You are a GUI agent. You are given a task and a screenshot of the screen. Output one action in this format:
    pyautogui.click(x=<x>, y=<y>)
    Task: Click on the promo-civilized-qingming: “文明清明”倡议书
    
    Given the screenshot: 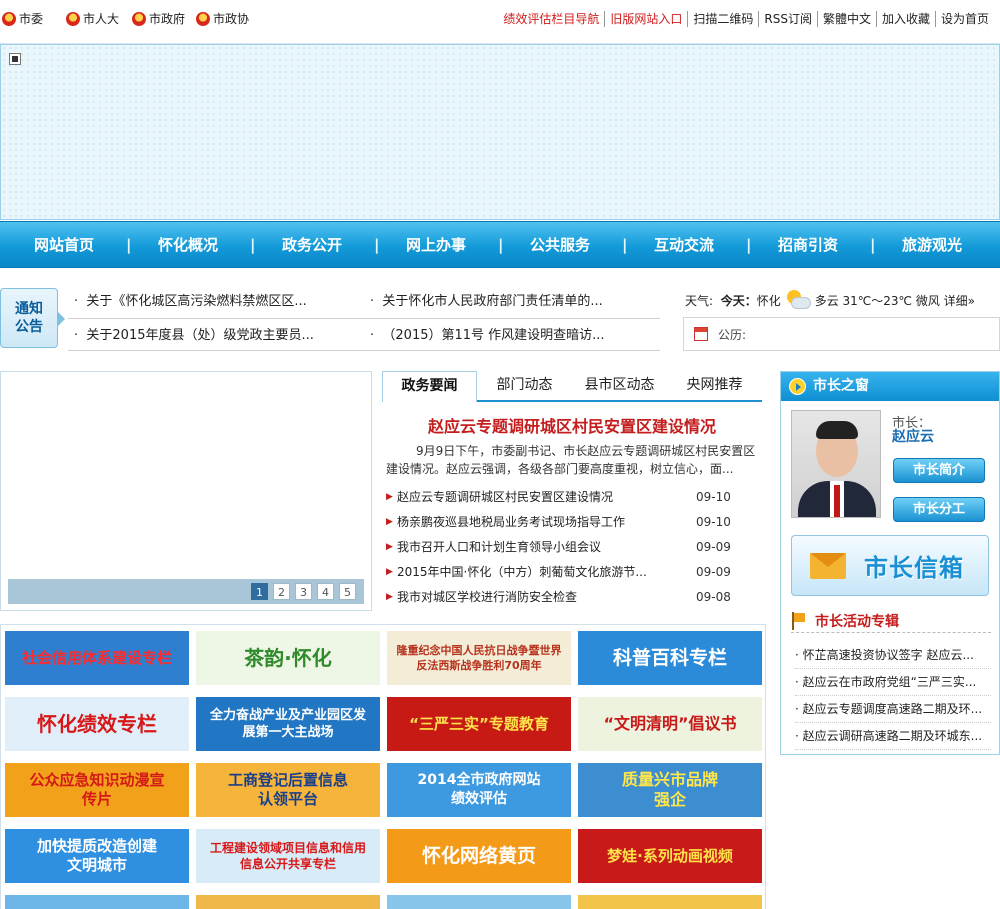 What is the action you would take?
    pyautogui.click(x=670, y=724)
    